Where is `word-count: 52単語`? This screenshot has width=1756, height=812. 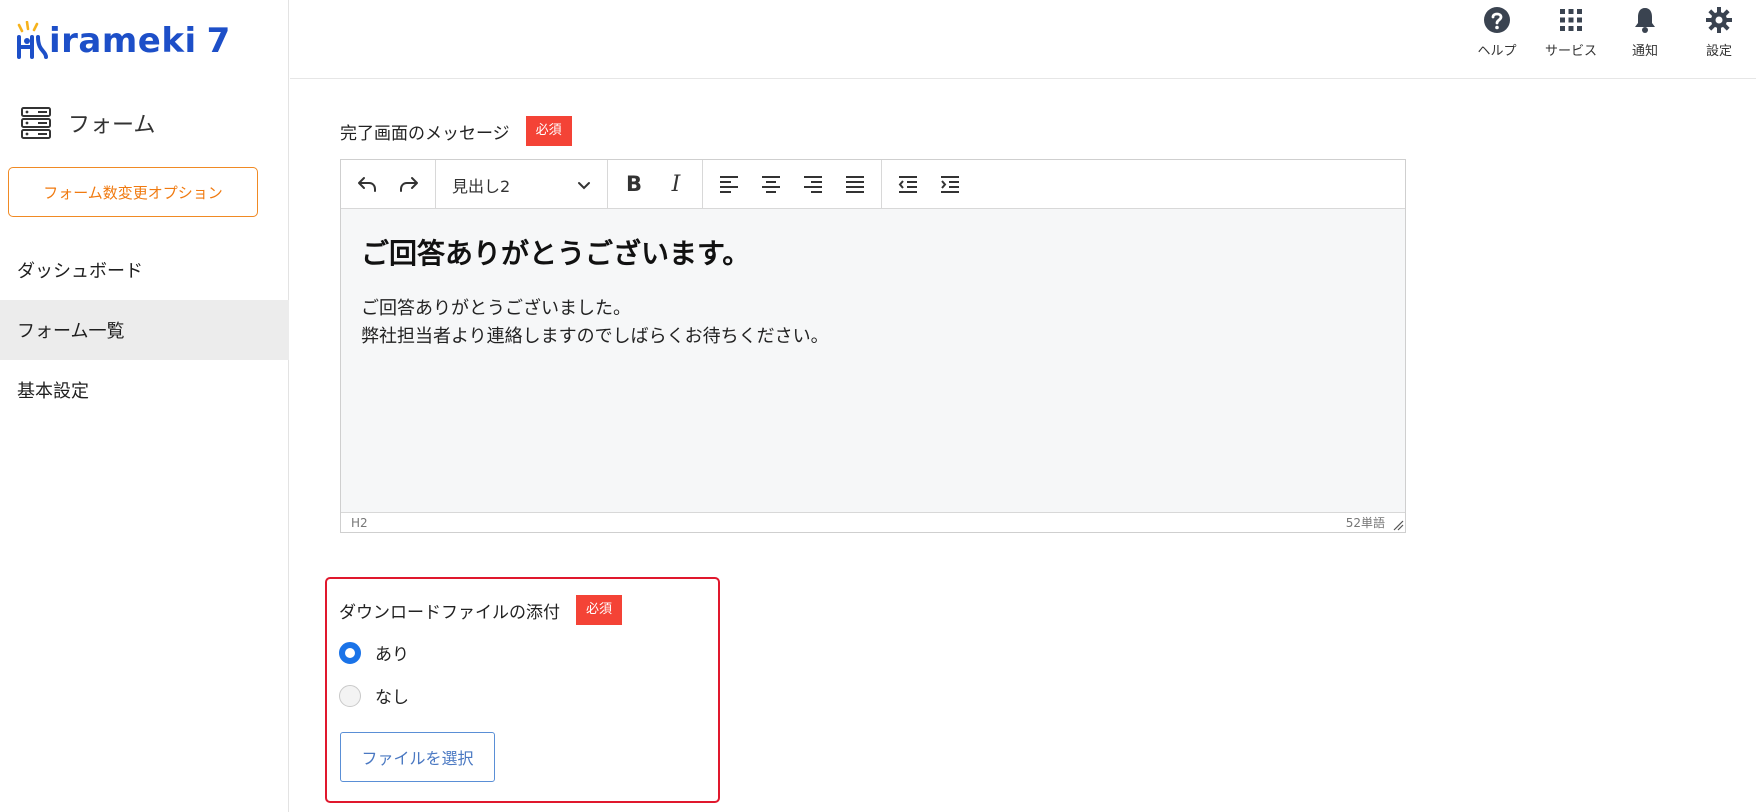 word-count: 52単語 is located at coordinates (1365, 523).